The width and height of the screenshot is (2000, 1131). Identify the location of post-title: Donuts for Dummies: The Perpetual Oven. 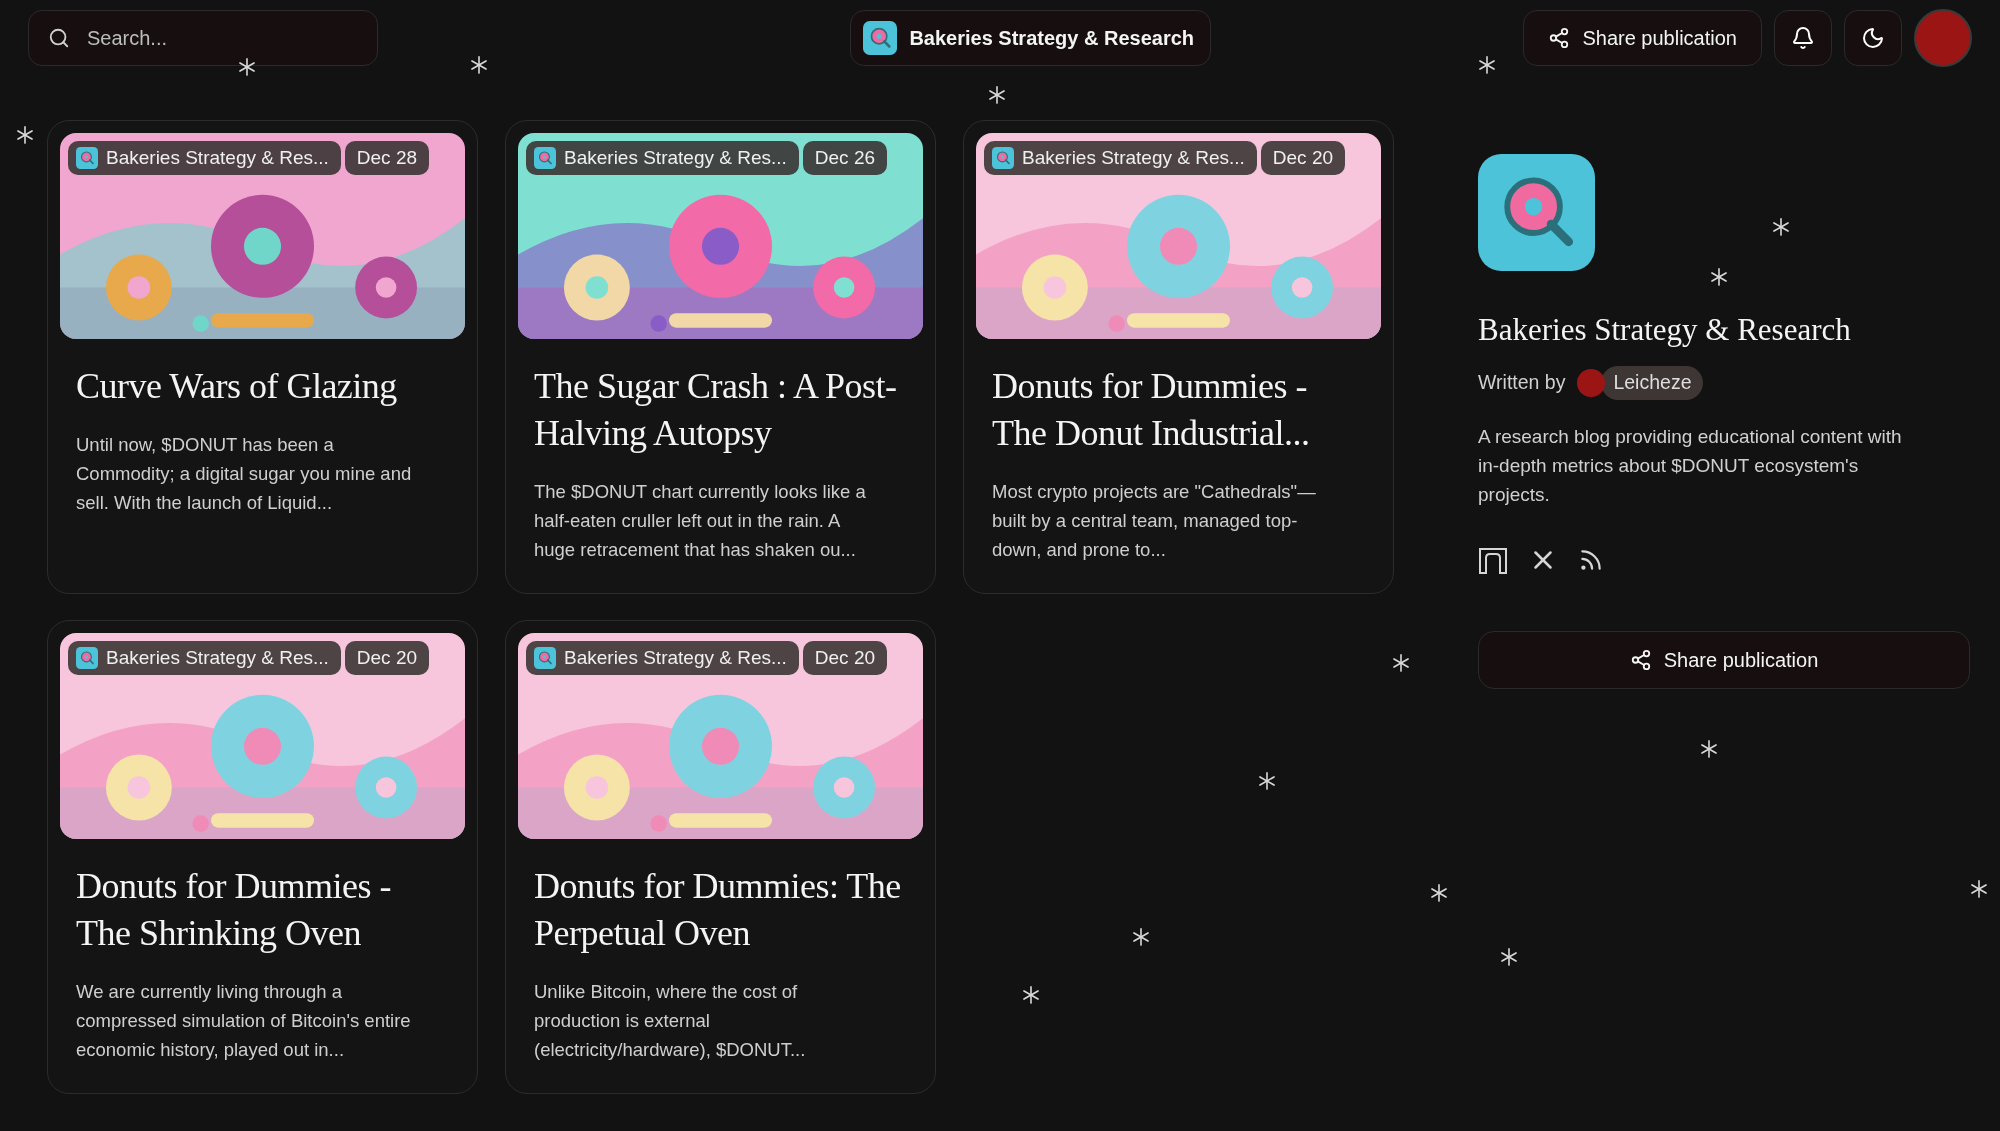
(720, 910).